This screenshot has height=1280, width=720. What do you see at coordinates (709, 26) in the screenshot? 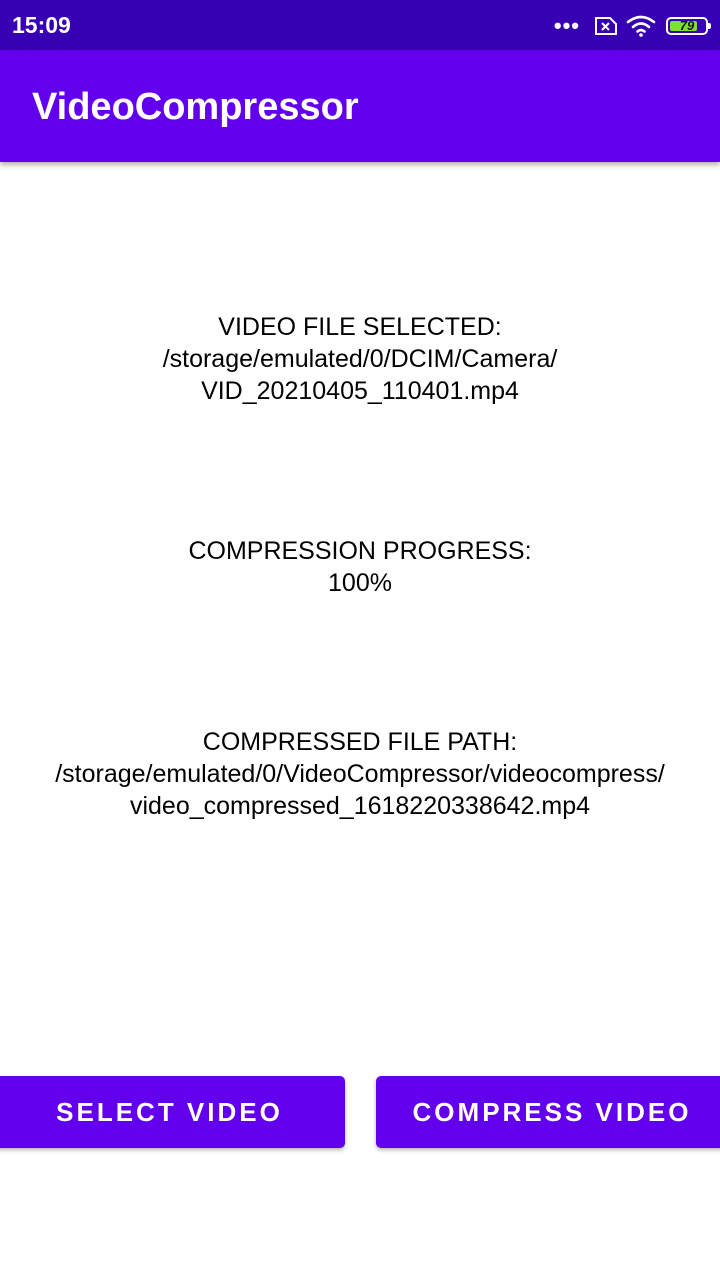
I see `battery-tip` at bounding box center [709, 26].